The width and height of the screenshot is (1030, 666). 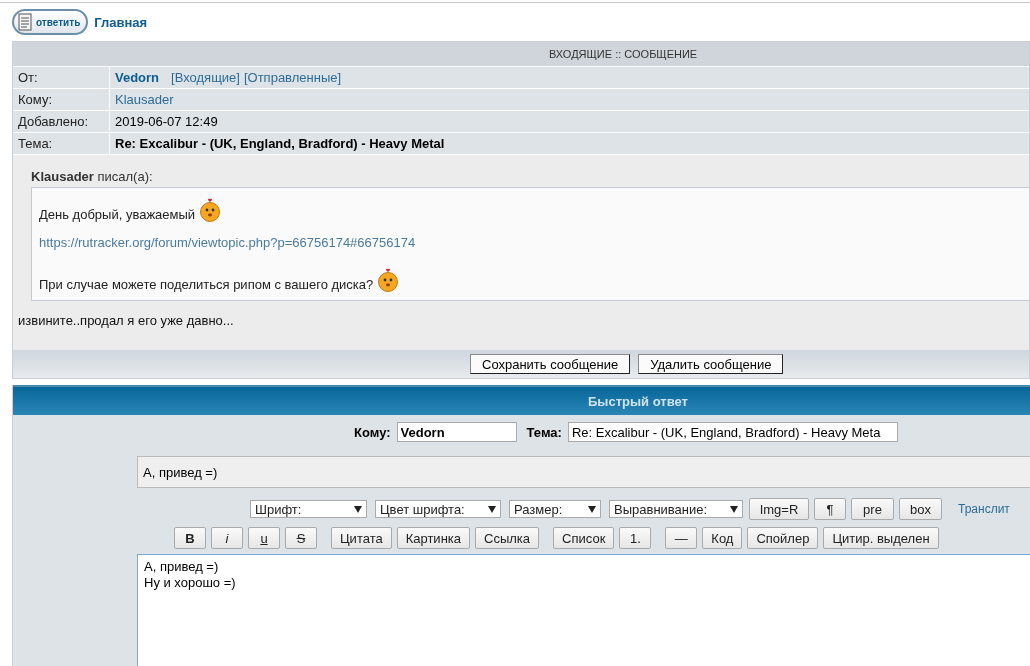 I want to click on format-select: Выравнивание:, so click(x=676, y=509).